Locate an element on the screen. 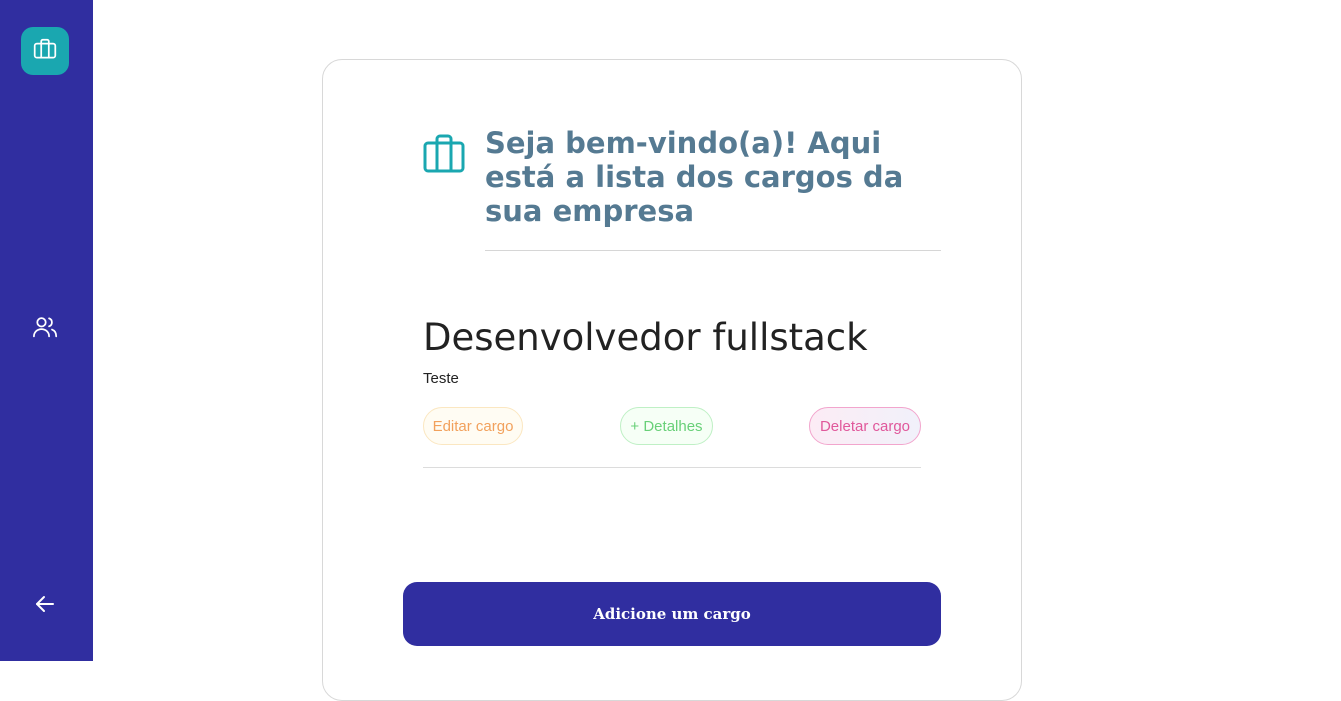 This screenshot has height=701, width=1341. delete-job-button: Deletar cargo is located at coordinates (865, 426).